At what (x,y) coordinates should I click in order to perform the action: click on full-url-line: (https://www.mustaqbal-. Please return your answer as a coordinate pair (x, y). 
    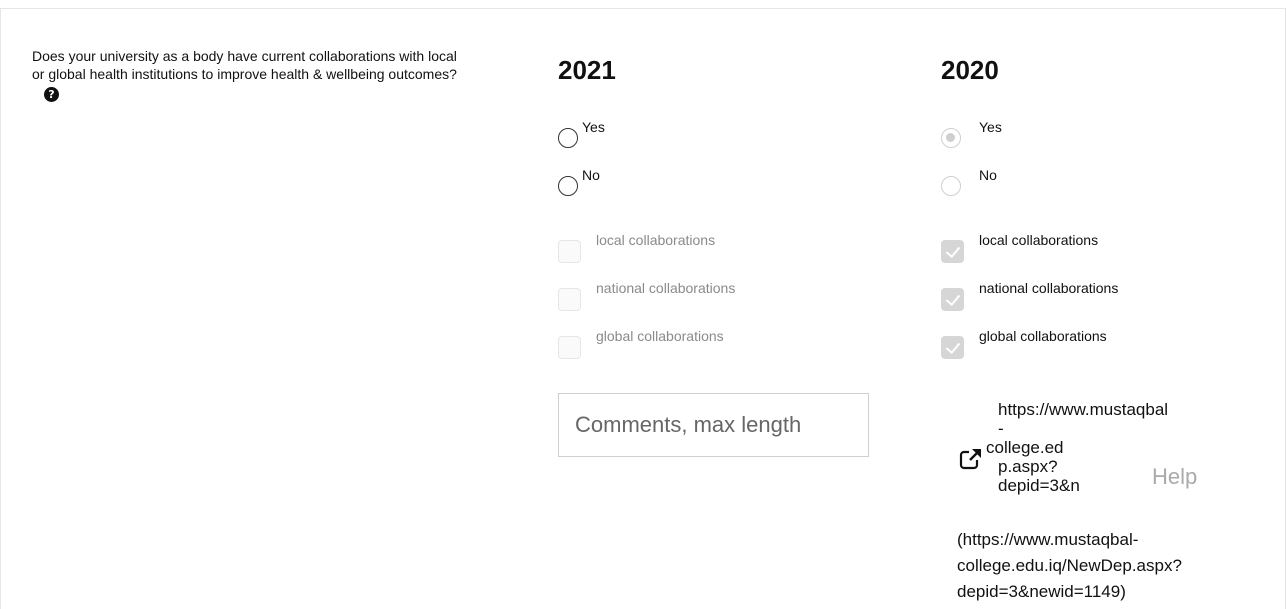
    Looking at the image, I should click on (1048, 539).